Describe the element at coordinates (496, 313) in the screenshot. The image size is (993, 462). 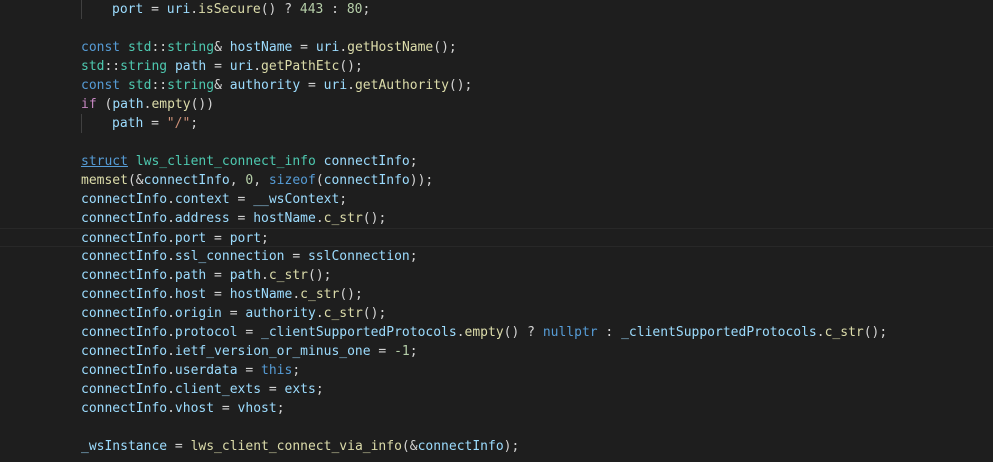
I see `code-line: connectInfo.origin = authority.c_str();` at that location.